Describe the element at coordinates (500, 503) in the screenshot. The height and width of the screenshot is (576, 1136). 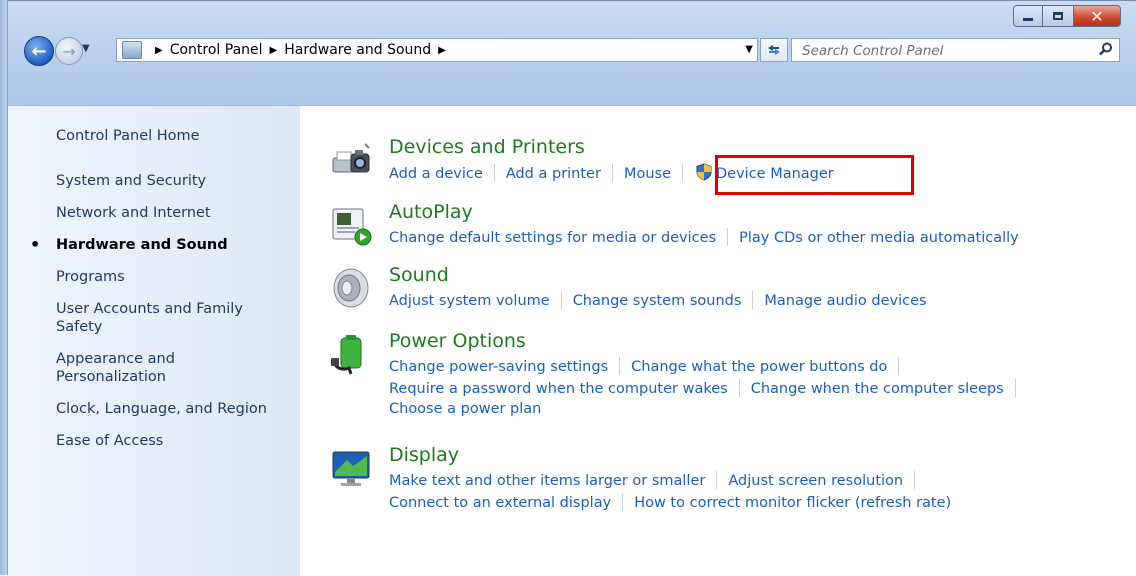
I see `link-connect-to-an-external-display: Connect to an external display` at that location.